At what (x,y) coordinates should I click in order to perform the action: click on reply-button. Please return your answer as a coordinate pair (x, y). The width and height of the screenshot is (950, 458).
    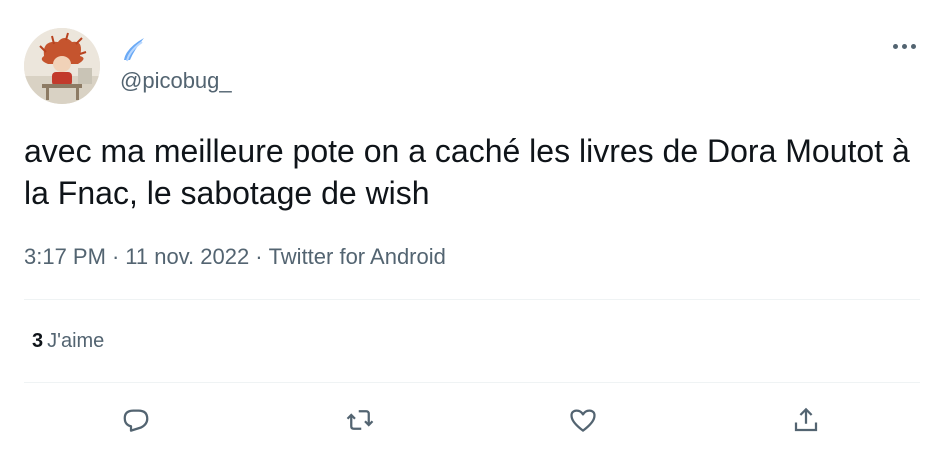
    Looking at the image, I should click on (136, 420).